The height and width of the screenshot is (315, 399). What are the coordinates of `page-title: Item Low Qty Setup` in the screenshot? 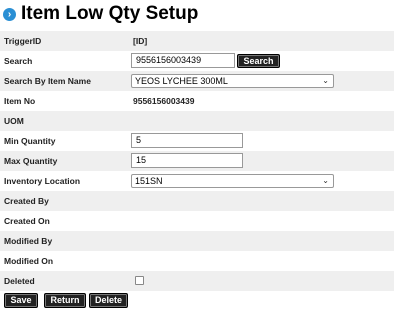 It's located at (110, 13).